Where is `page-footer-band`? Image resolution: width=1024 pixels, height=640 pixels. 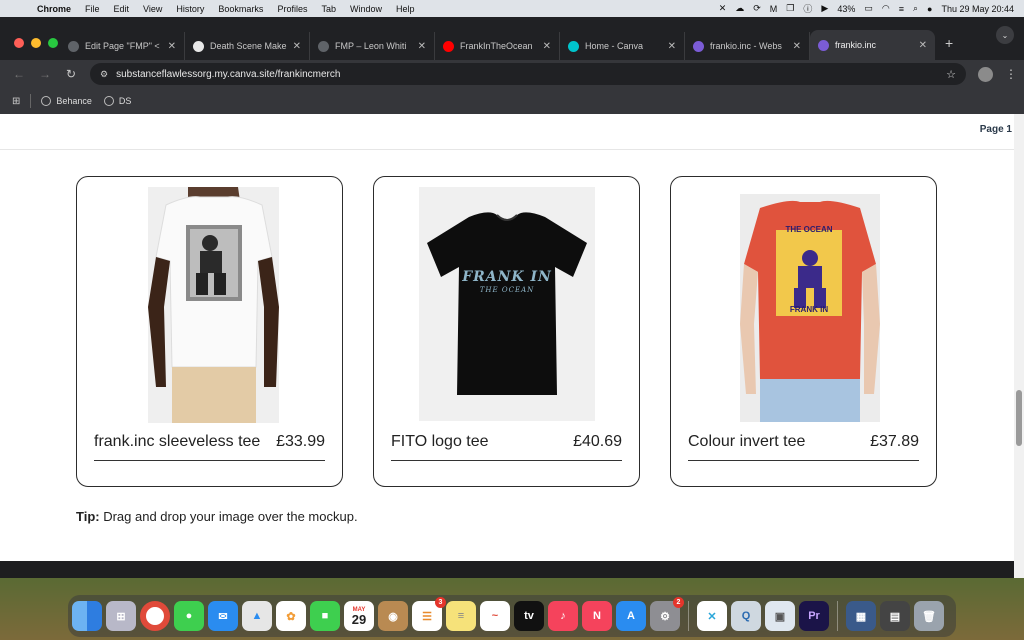
page-footer-band is located at coordinates (507, 569).